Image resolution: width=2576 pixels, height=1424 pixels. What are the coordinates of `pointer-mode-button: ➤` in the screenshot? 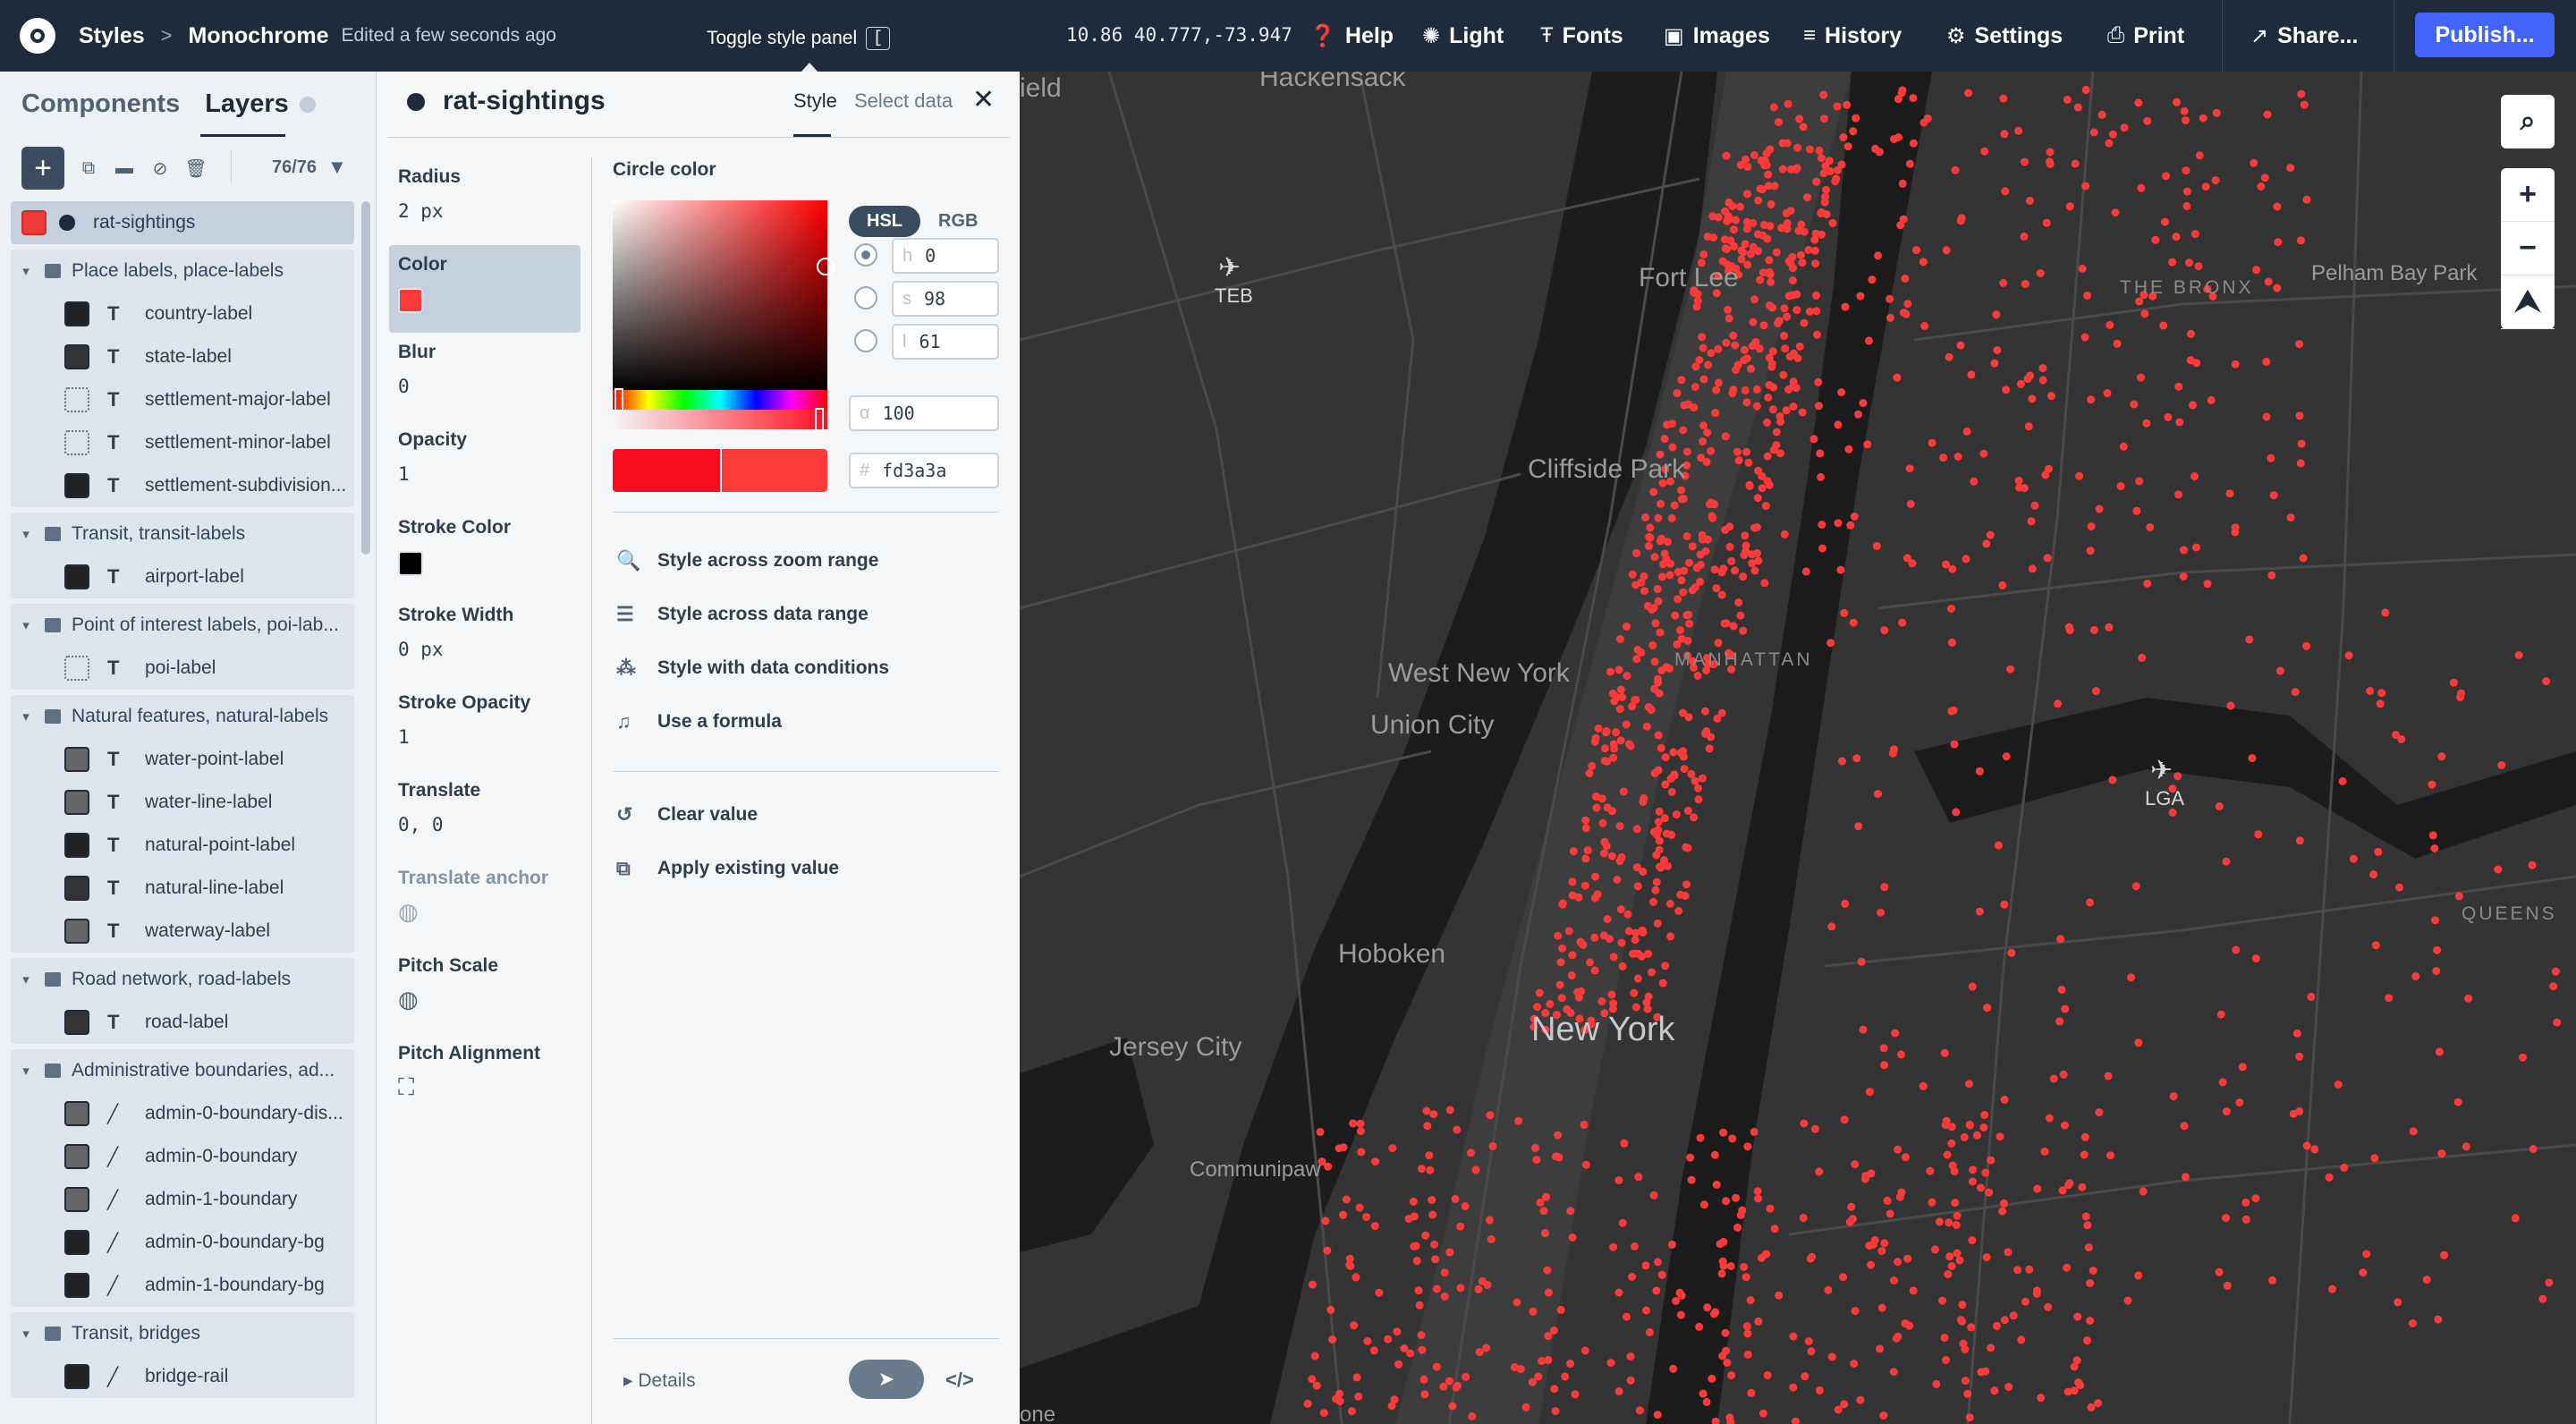 It's located at (886, 1379).